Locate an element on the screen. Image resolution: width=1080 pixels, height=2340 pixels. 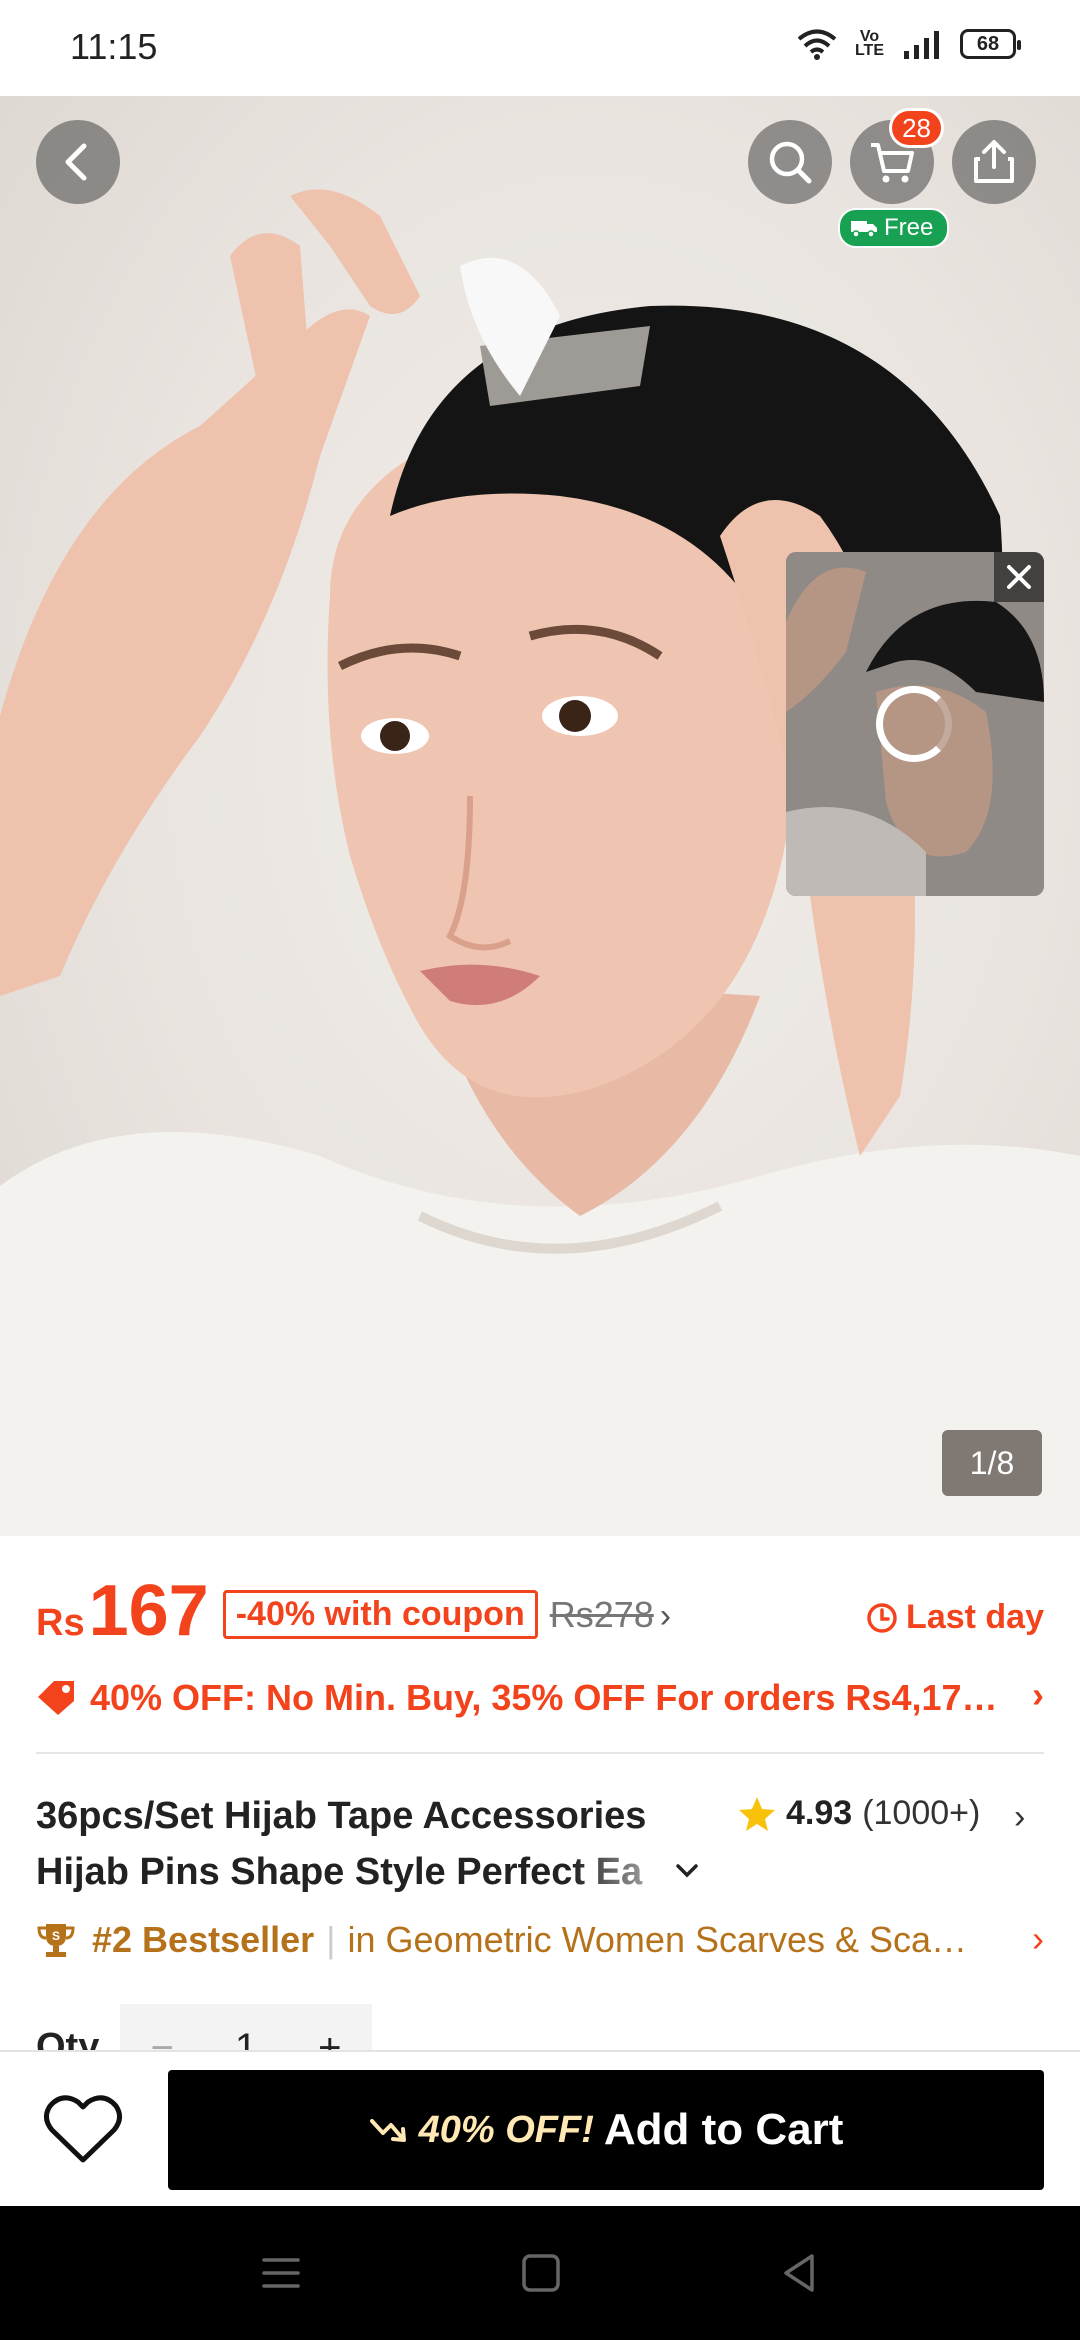
image-counter: 1/8 is located at coordinates (992, 1463).